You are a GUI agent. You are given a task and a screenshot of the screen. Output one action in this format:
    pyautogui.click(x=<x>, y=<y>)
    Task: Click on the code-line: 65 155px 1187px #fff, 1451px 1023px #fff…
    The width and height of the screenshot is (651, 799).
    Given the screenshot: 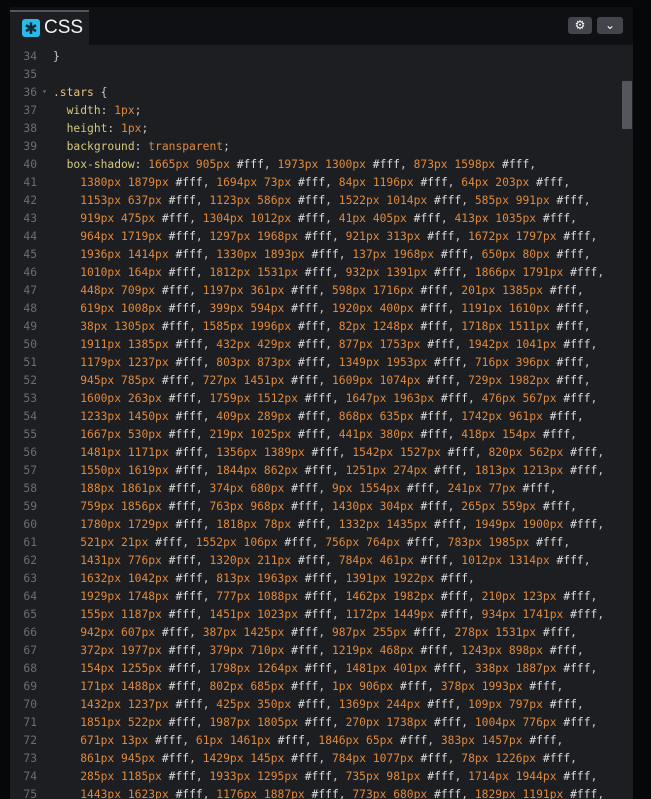 What is the action you would take?
    pyautogui.click(x=314, y=615)
    